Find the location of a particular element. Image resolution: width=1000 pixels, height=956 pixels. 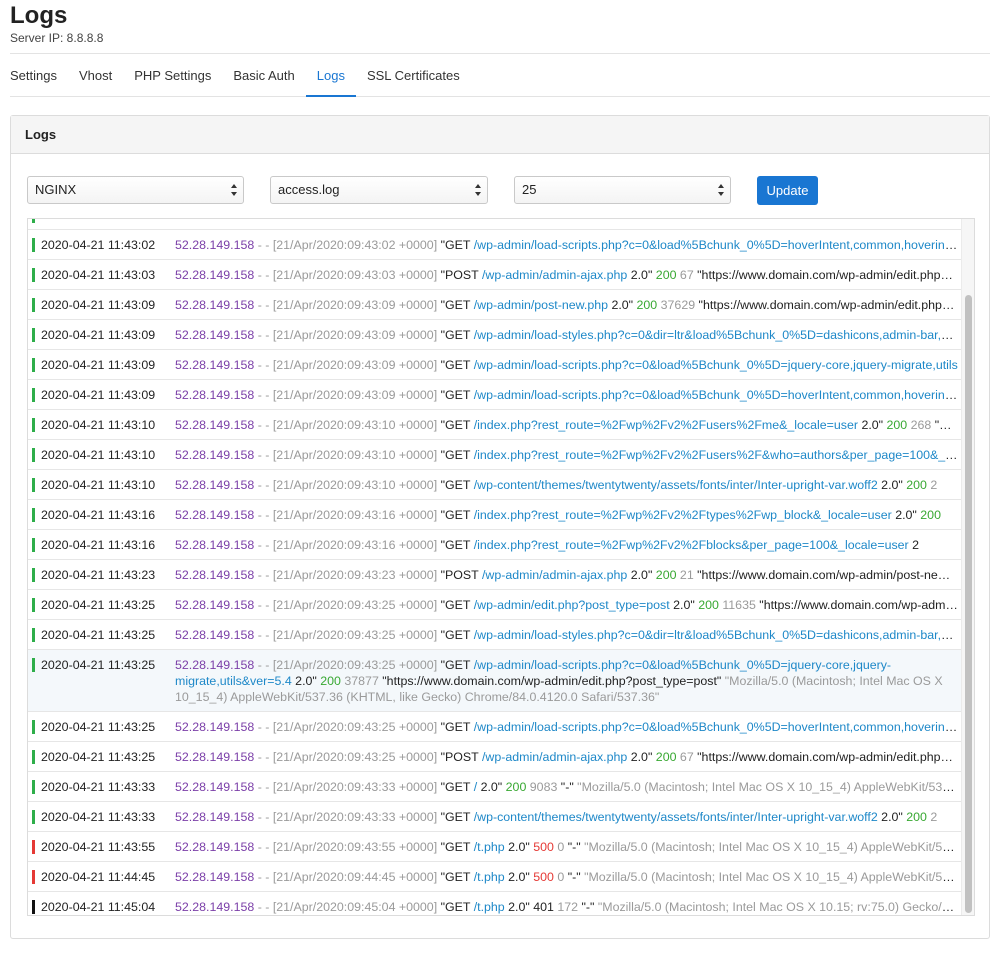

tab-logs: Logs is located at coordinates (331, 75).